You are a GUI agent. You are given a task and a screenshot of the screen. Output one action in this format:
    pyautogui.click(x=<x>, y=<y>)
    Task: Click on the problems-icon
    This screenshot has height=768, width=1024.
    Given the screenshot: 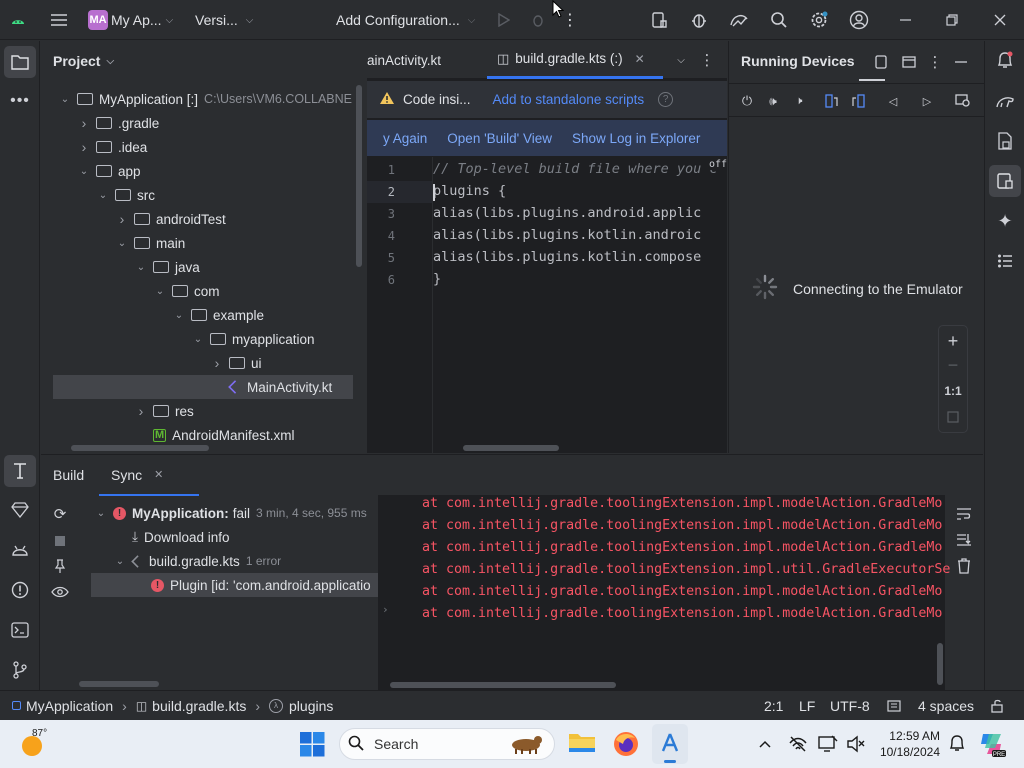 What is the action you would take?
    pyautogui.click(x=20, y=590)
    